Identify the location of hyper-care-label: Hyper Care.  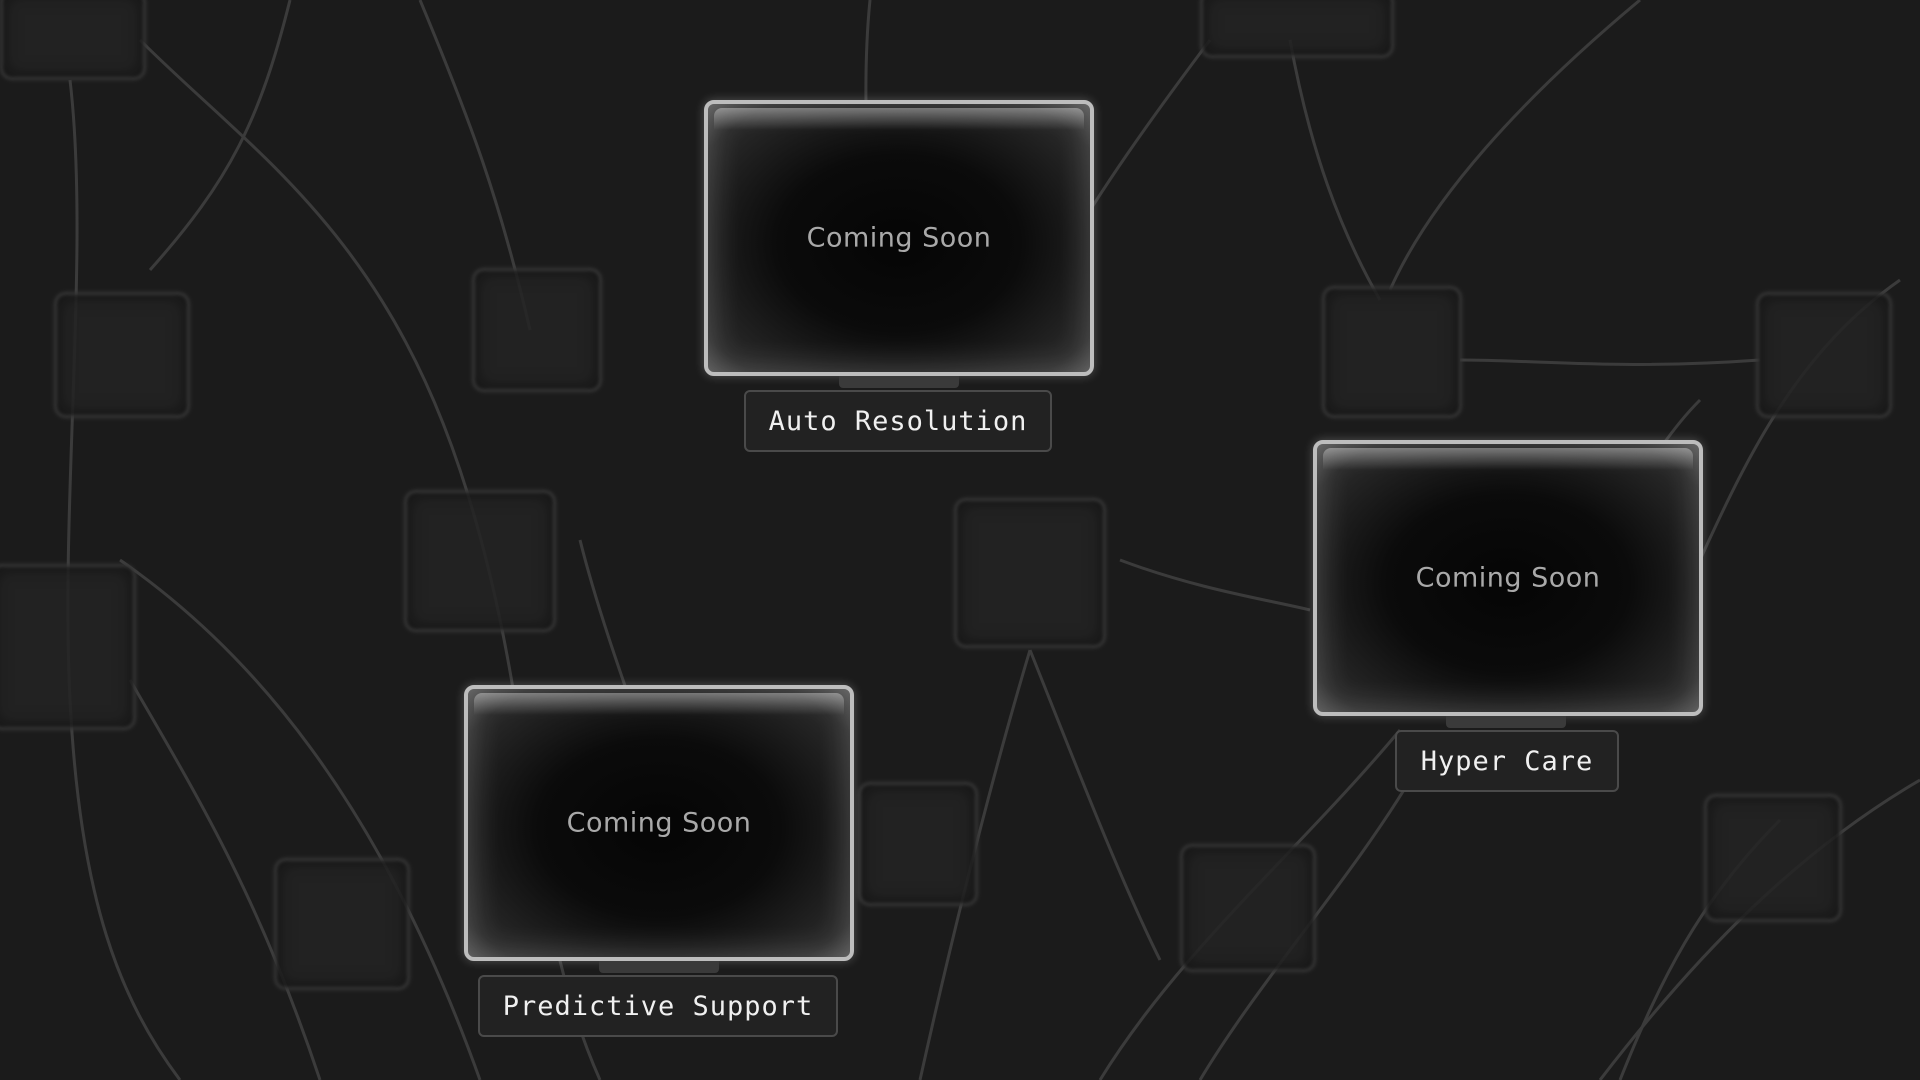
(1507, 761).